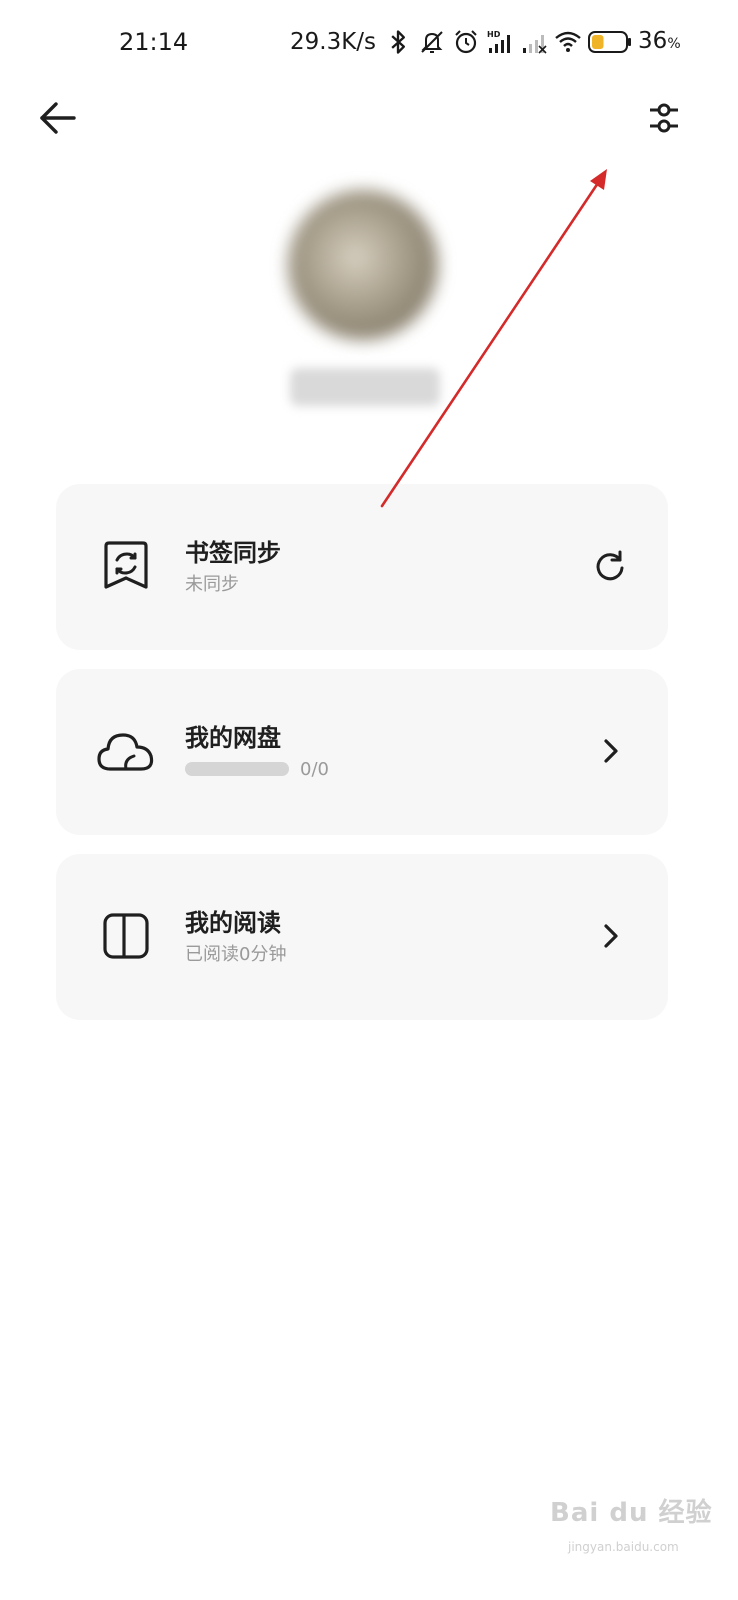  Describe the element at coordinates (485, 42) in the screenshot. I see `status-icons: 29.3K/s HD 36%` at that location.